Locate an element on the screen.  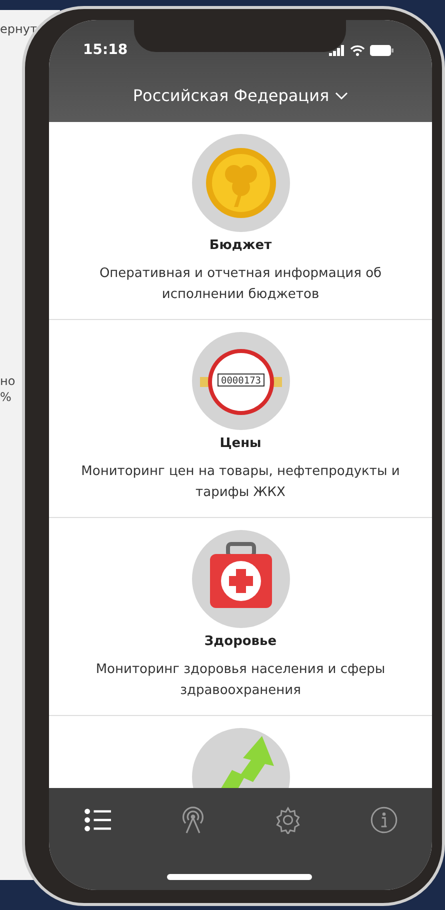
coin-clover-icon is located at coordinates (241, 183).